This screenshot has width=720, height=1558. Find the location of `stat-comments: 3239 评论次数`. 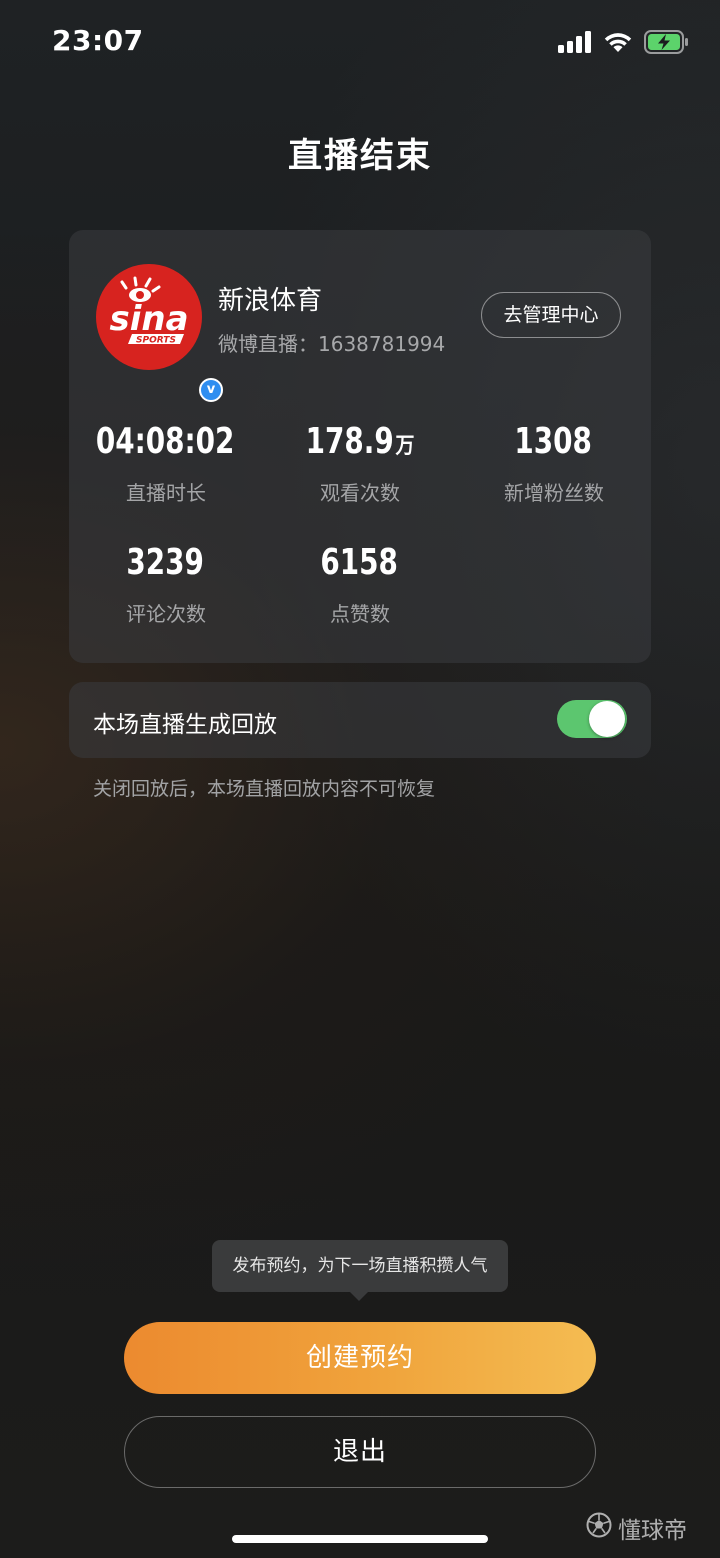

stat-comments: 3239 评论次数 is located at coordinates (166, 585).